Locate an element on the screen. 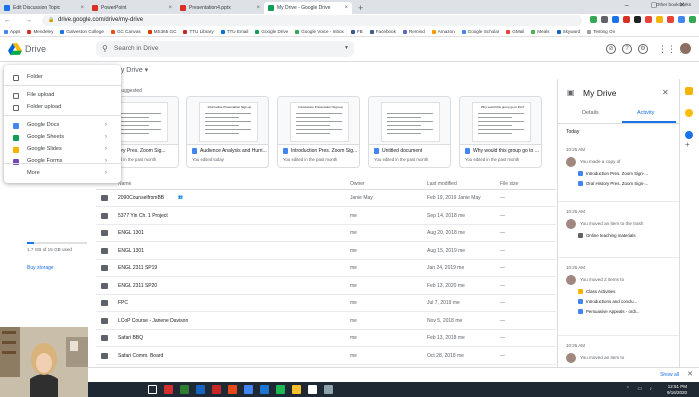 This screenshot has height=397, width=699. offline-status-icon: ⊘ is located at coordinates (611, 49).